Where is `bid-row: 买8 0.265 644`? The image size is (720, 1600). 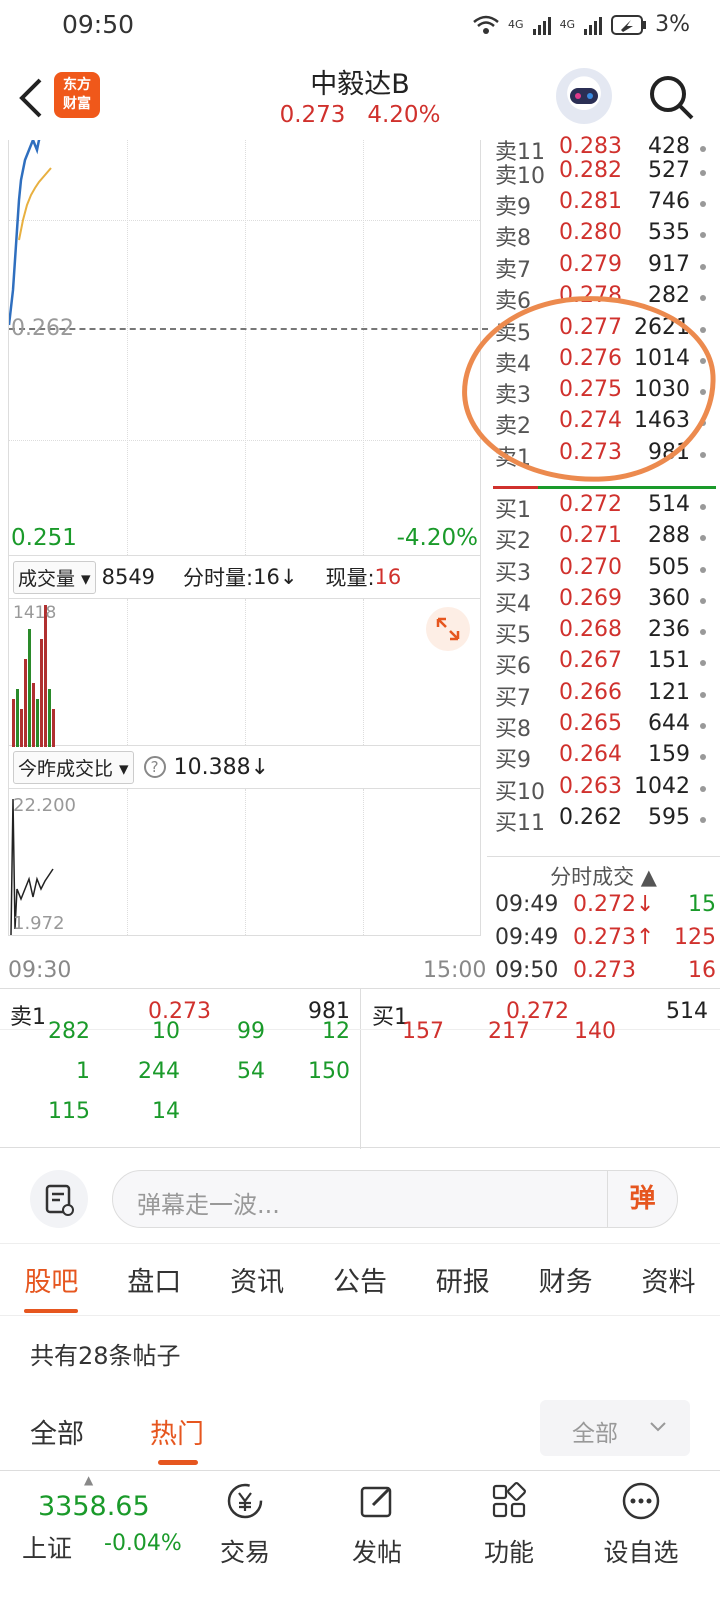
bid-row: 买8 0.265 644 is located at coordinates (599, 727).